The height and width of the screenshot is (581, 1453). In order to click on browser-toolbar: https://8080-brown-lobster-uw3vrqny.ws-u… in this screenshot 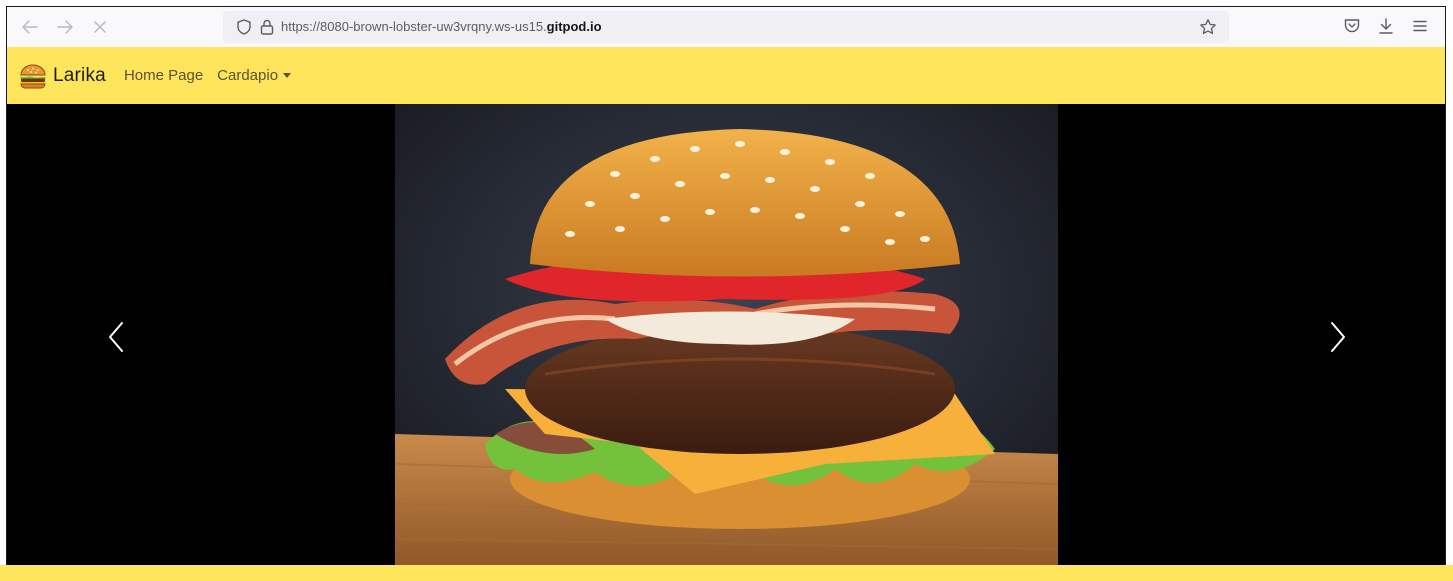, I will do `click(726, 27)`.